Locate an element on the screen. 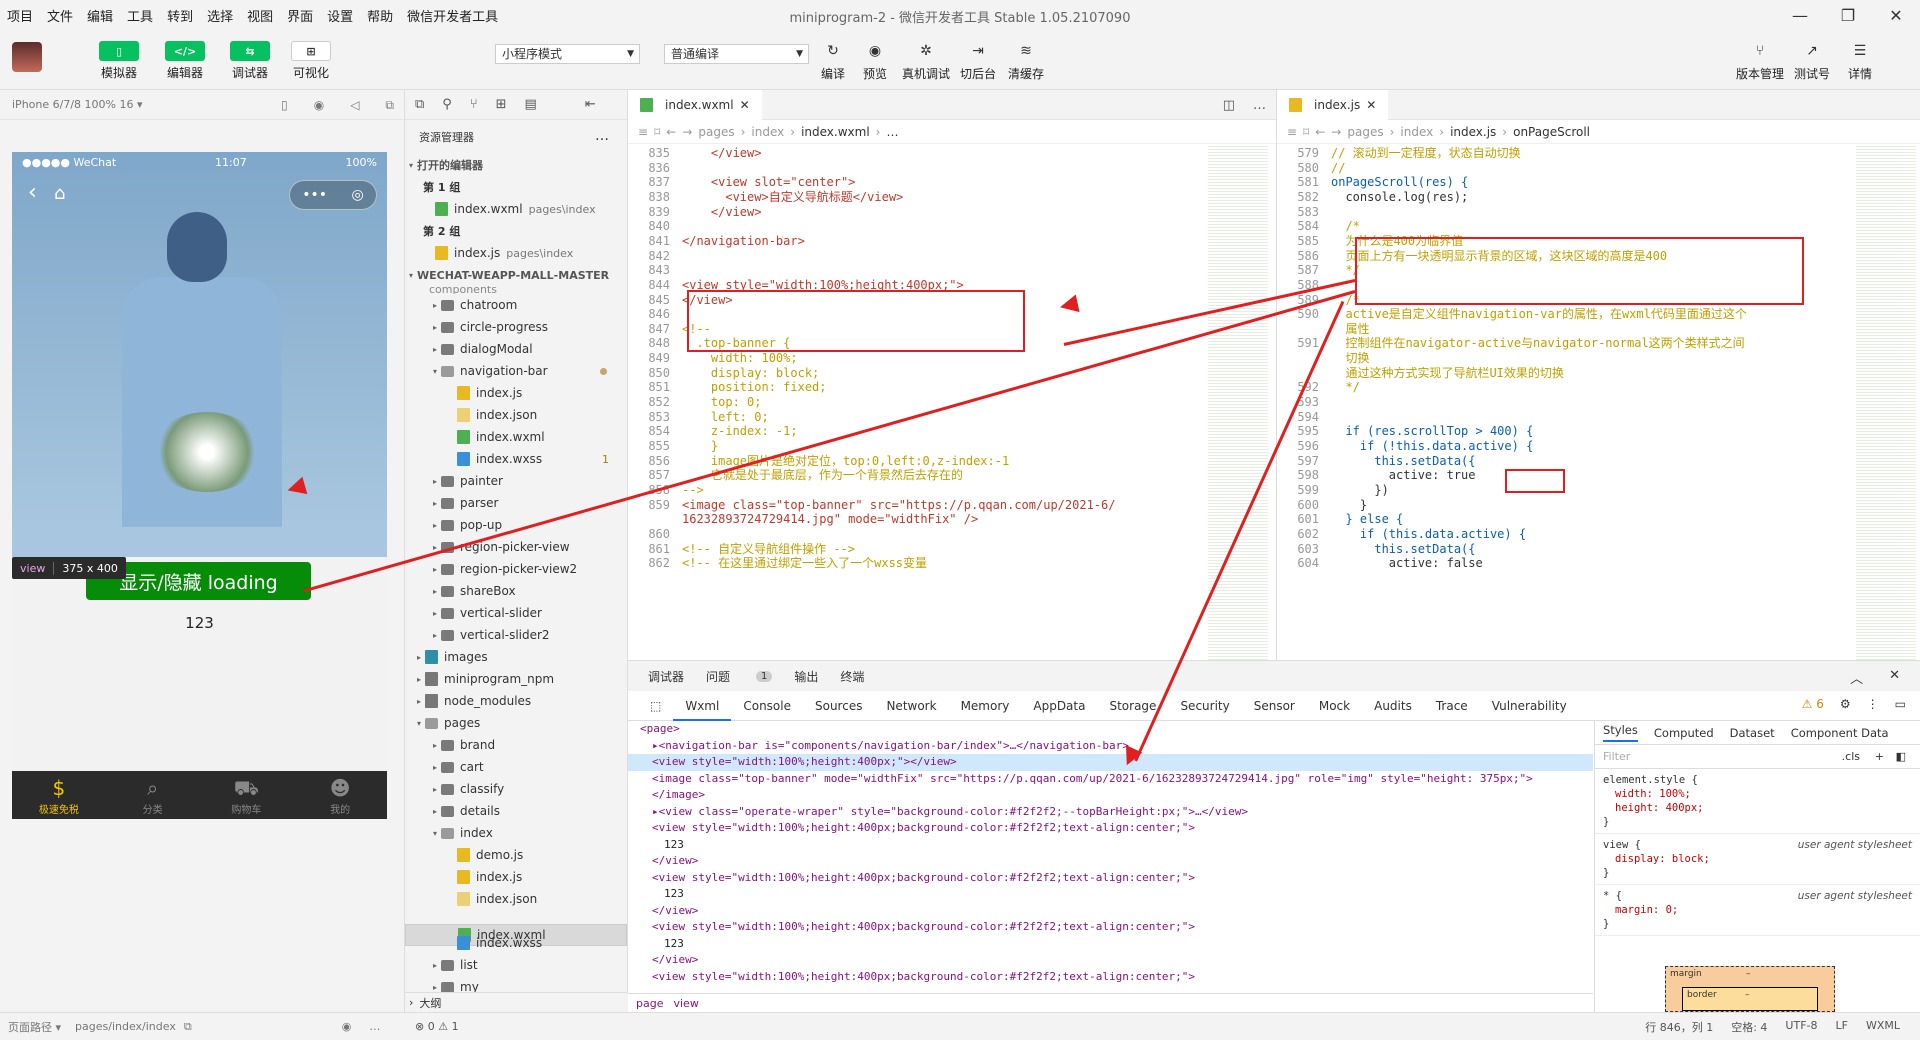 The image size is (1920, 1040). tree-item: ▸ chatroom is located at coordinates (516, 305).